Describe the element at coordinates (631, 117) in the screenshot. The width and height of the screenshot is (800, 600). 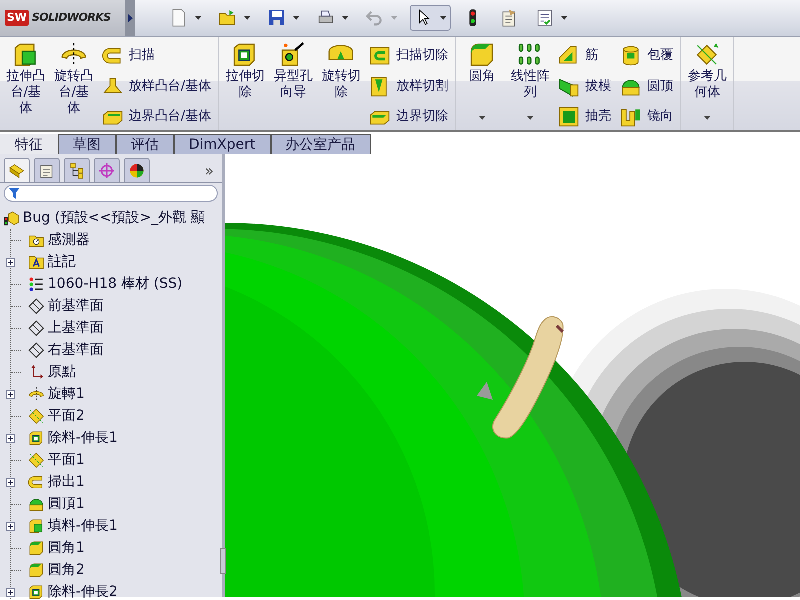
I see `mirror-block-icon` at that location.